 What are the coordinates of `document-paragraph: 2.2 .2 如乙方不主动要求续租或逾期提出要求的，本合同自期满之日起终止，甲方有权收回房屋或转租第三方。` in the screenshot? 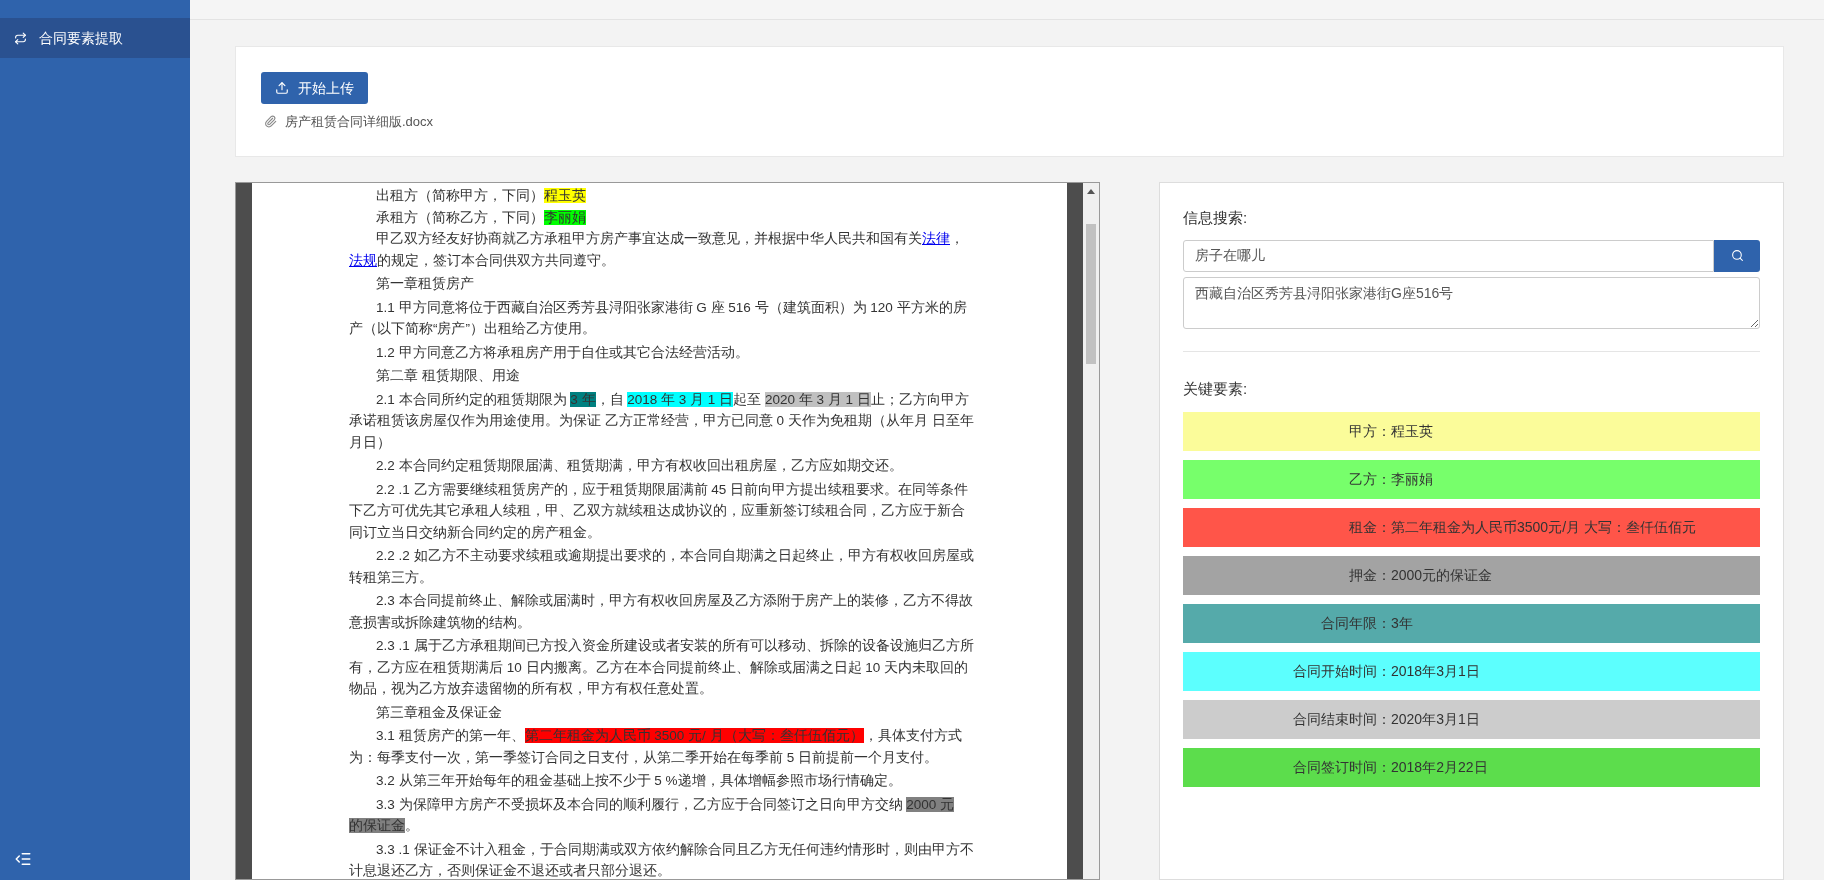 It's located at (662, 567).